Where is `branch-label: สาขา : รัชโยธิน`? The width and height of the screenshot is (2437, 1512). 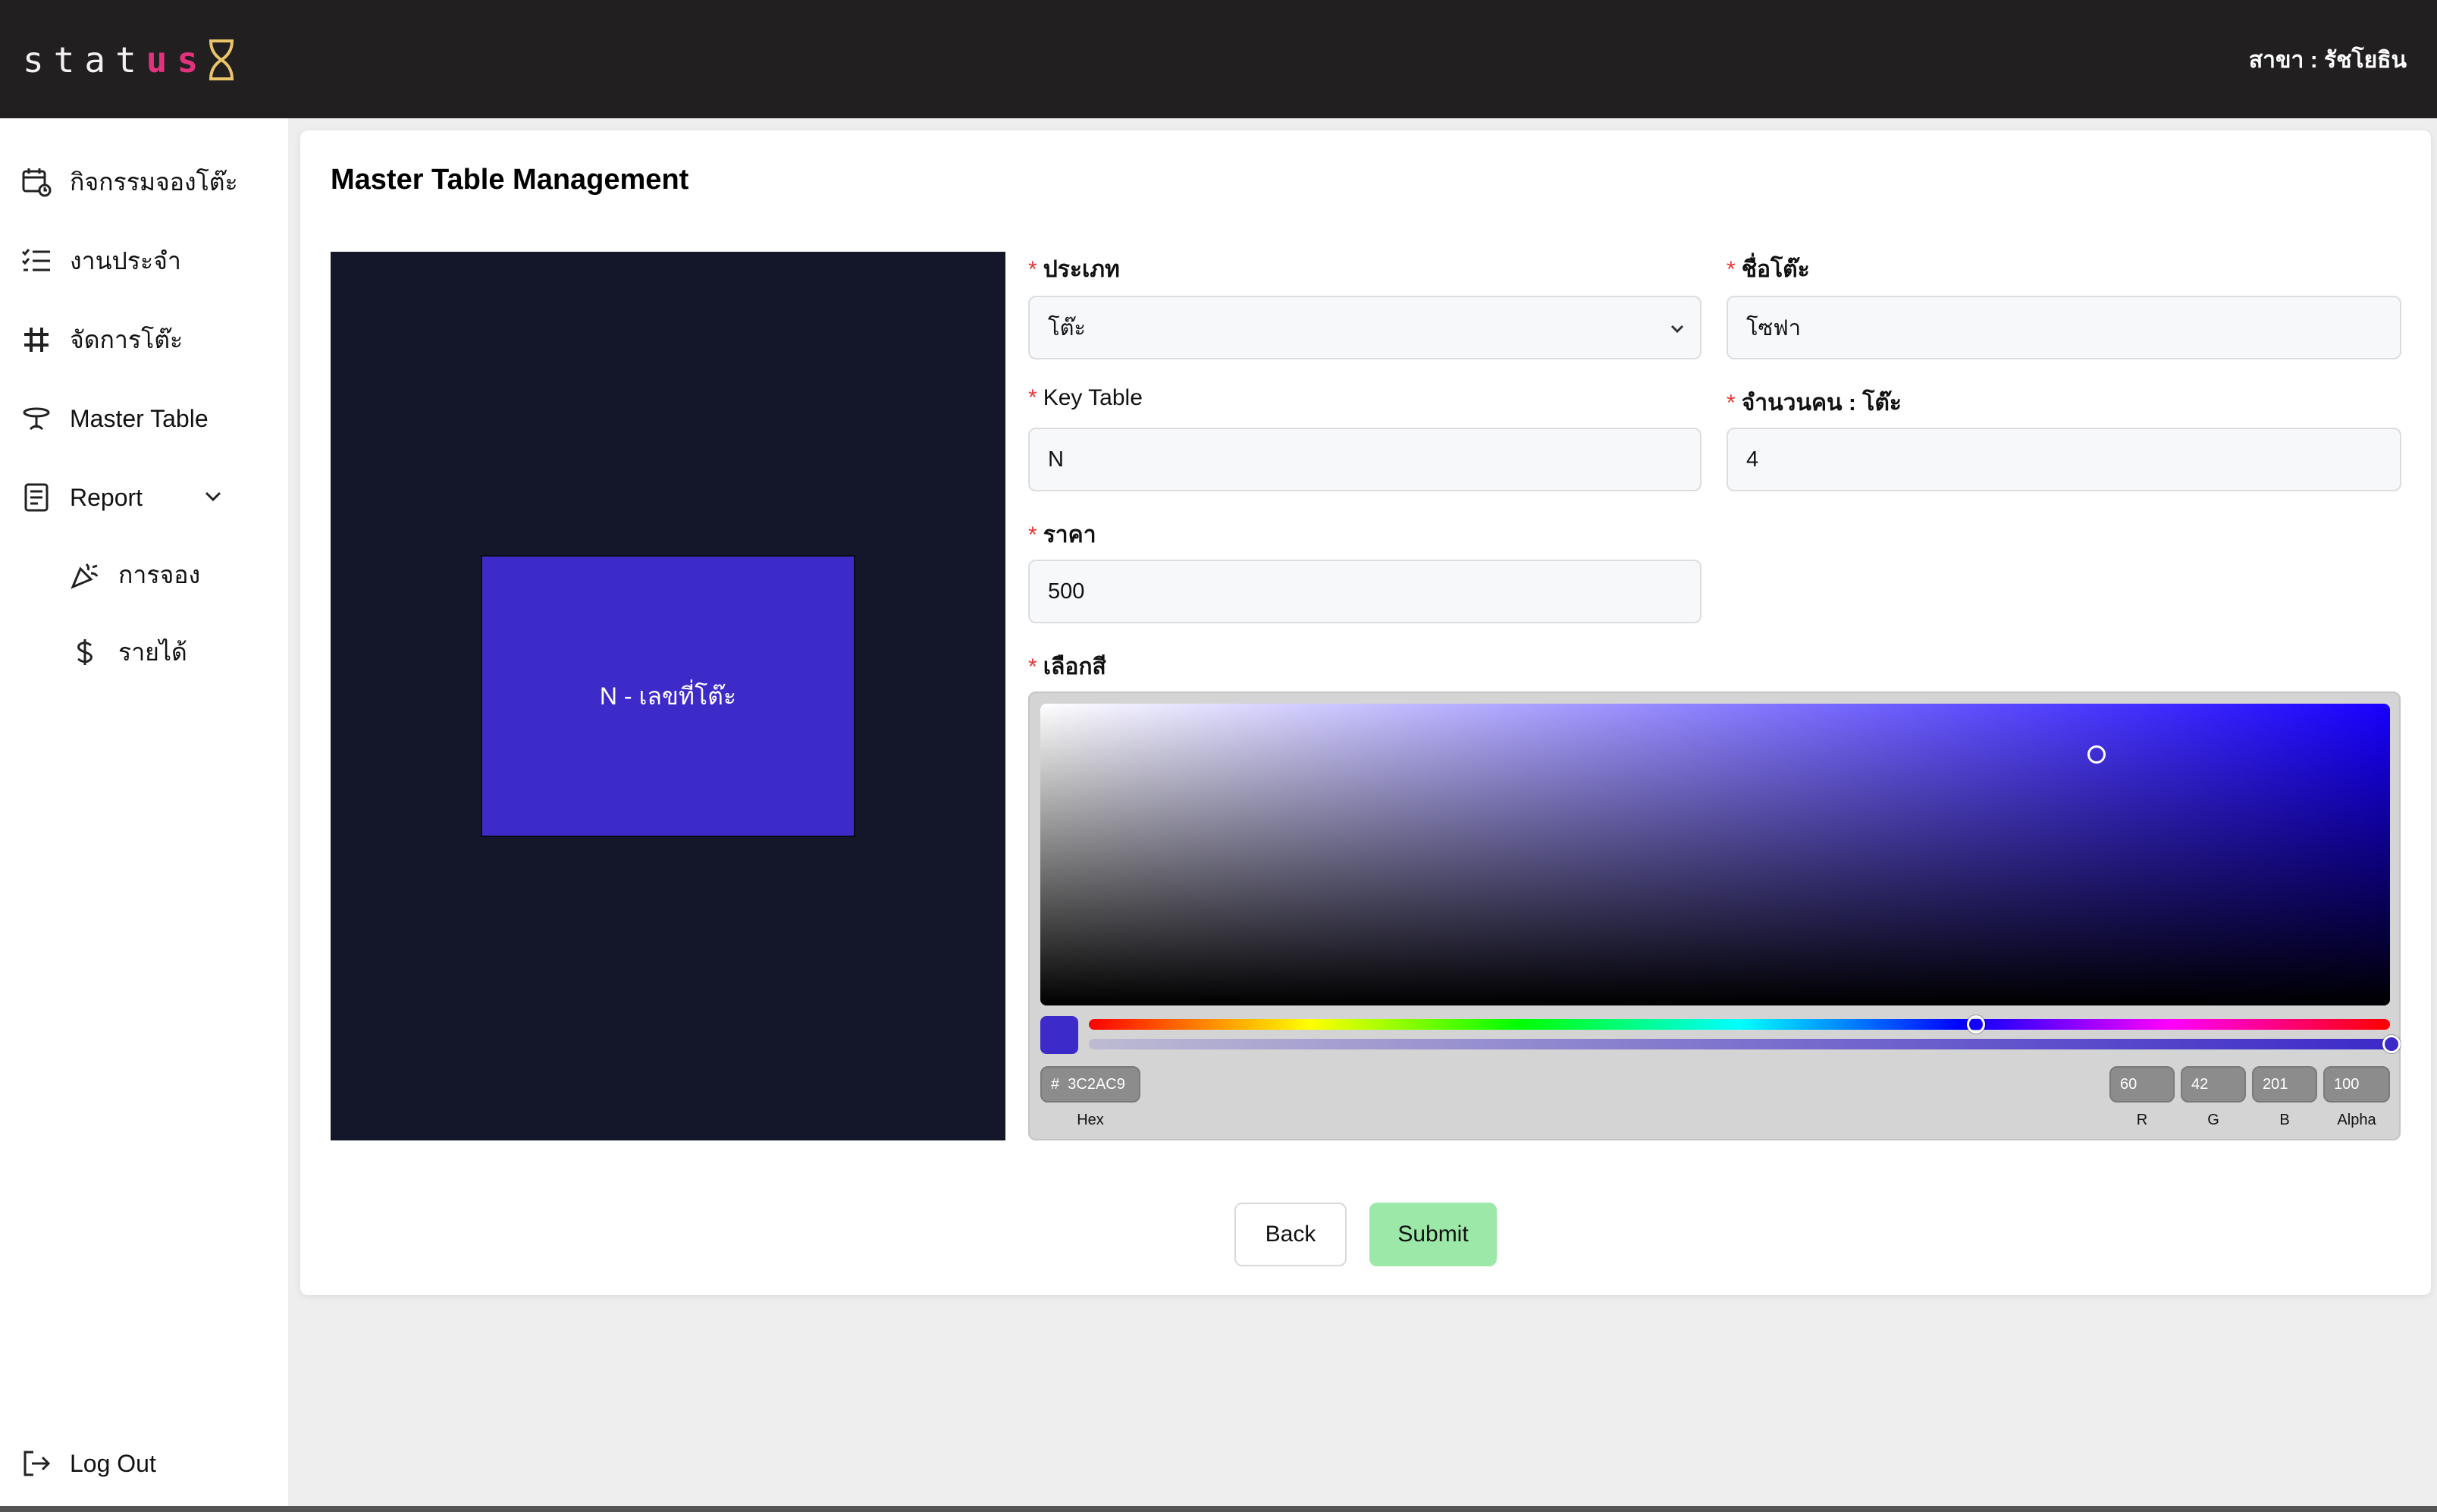
branch-label: สาขา : รัชโยธิน is located at coordinates (2327, 60).